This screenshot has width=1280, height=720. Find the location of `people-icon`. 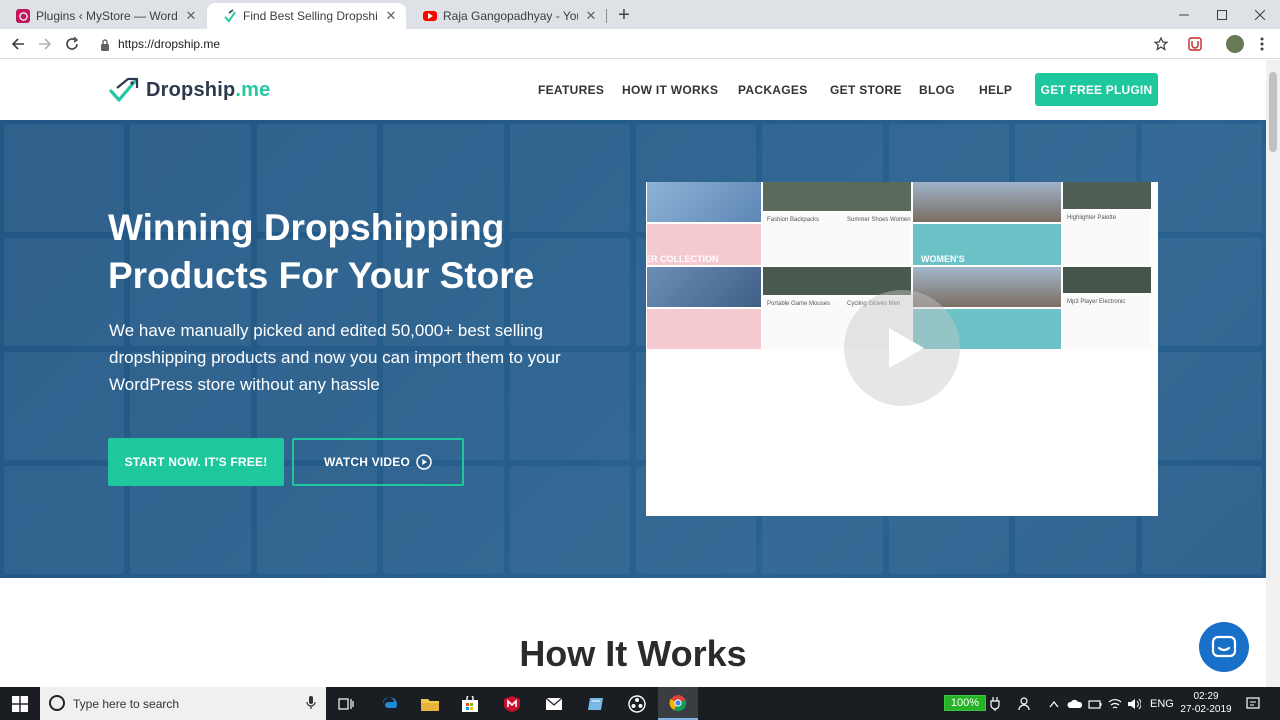

people-icon is located at coordinates (1026, 703).